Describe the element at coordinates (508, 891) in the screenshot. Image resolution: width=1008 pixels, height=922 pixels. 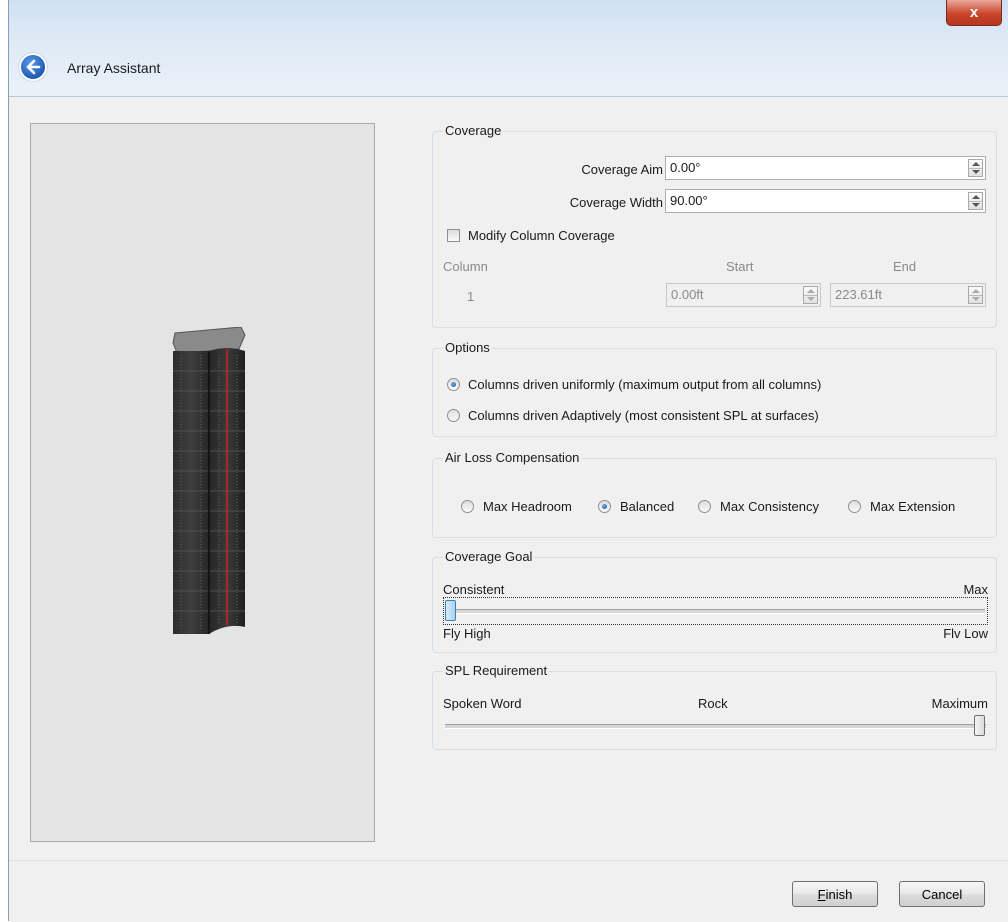
I see `dialog-footer: Finish Cancel` at that location.